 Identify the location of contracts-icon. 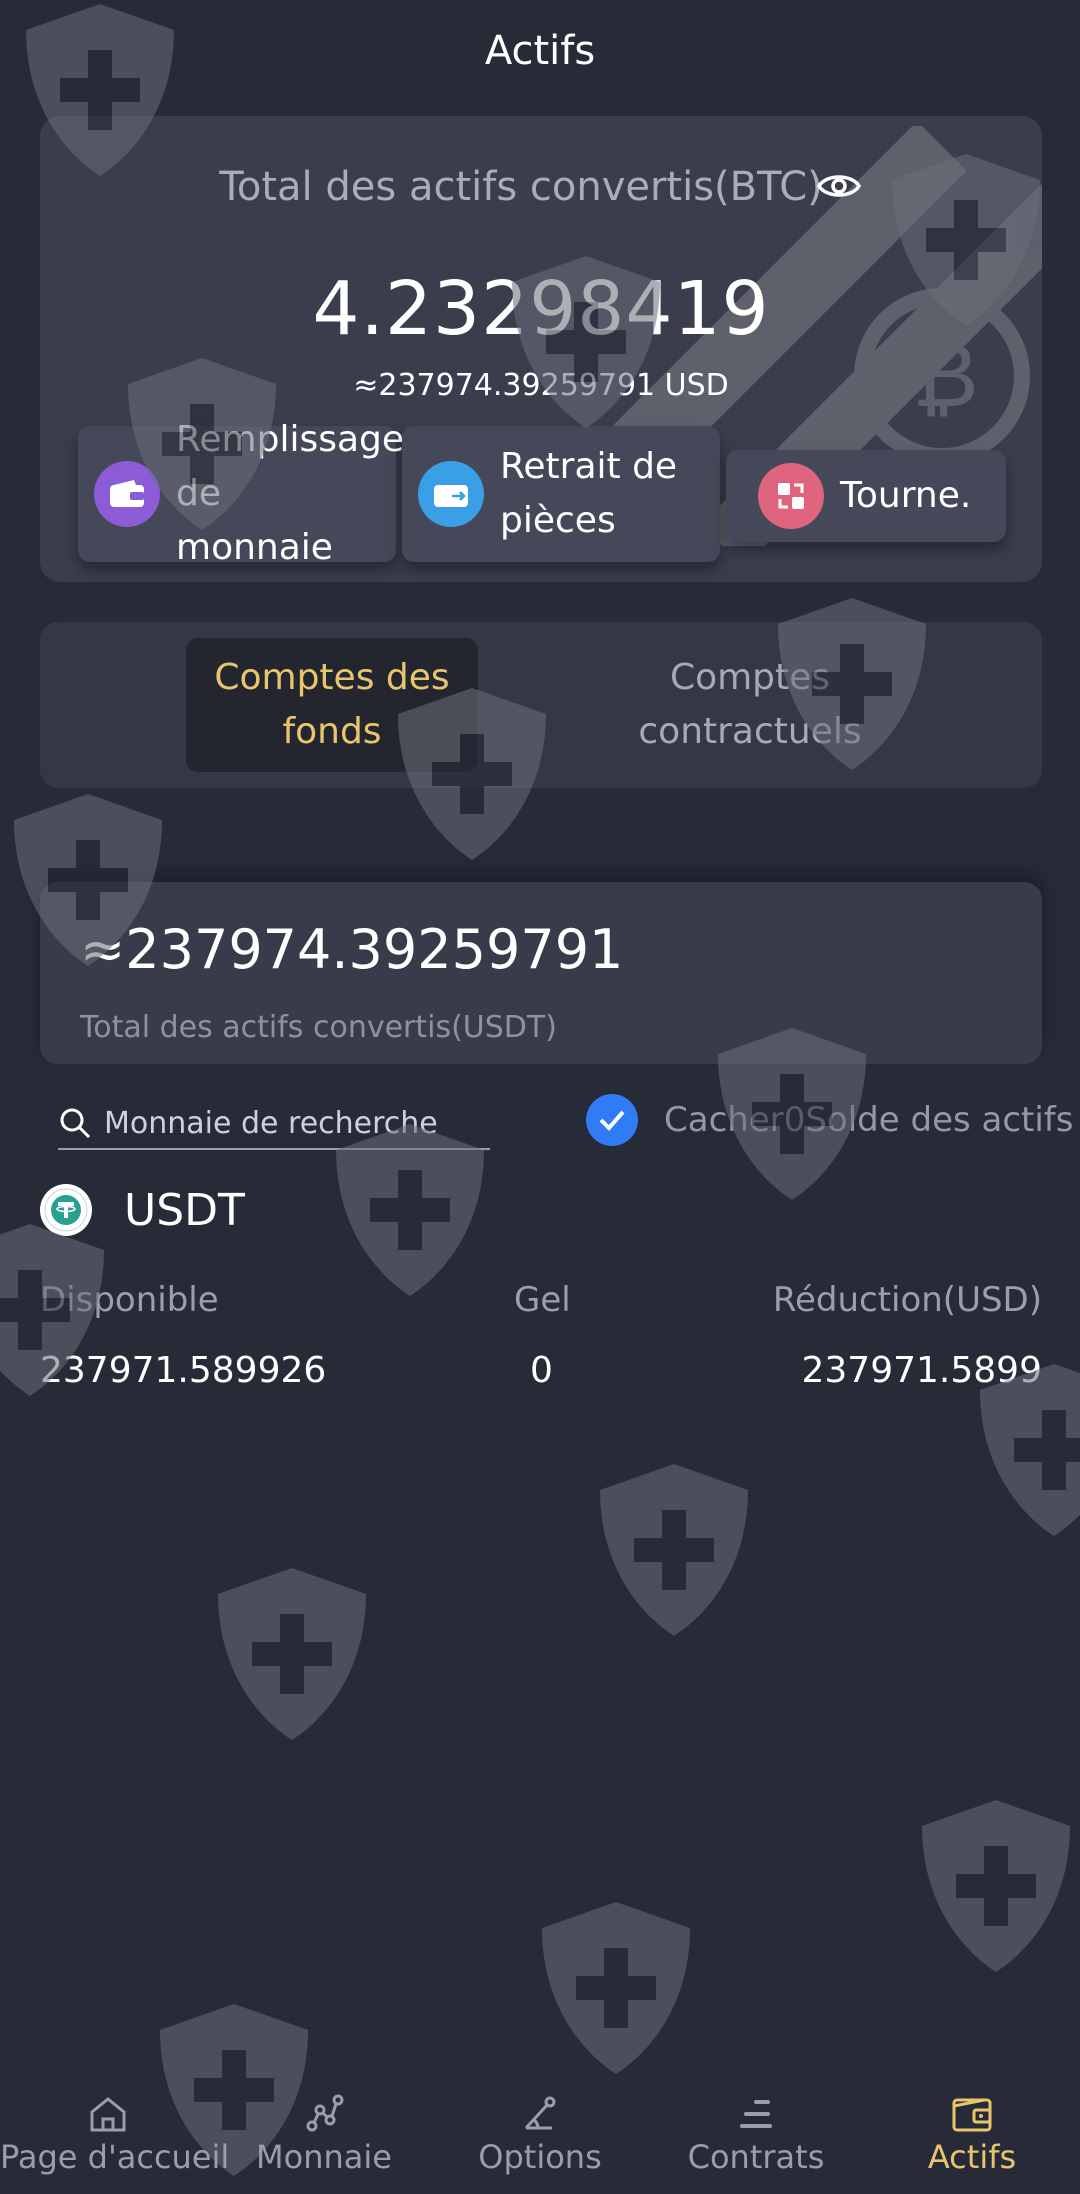
(756, 2114).